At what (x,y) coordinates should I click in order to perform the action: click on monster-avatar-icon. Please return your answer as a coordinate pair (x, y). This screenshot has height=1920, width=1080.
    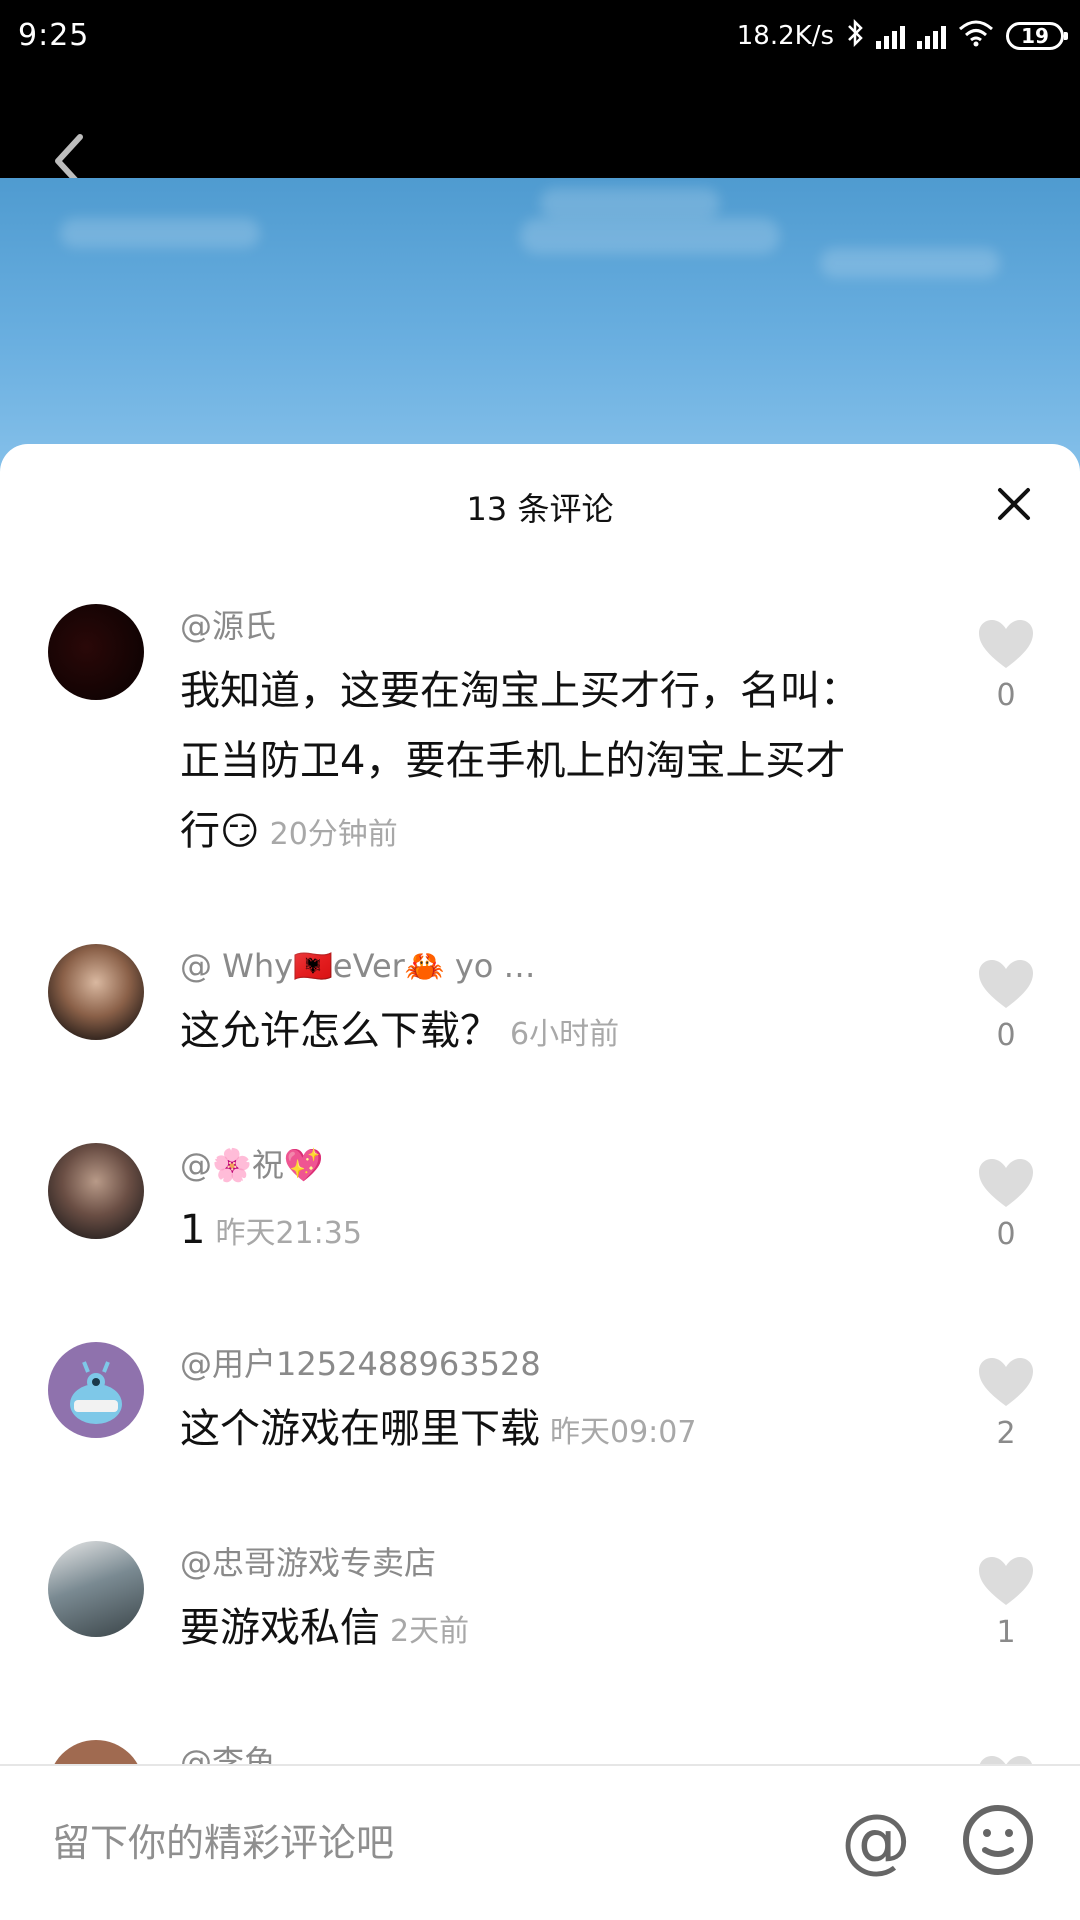
    Looking at the image, I should click on (96, 1392).